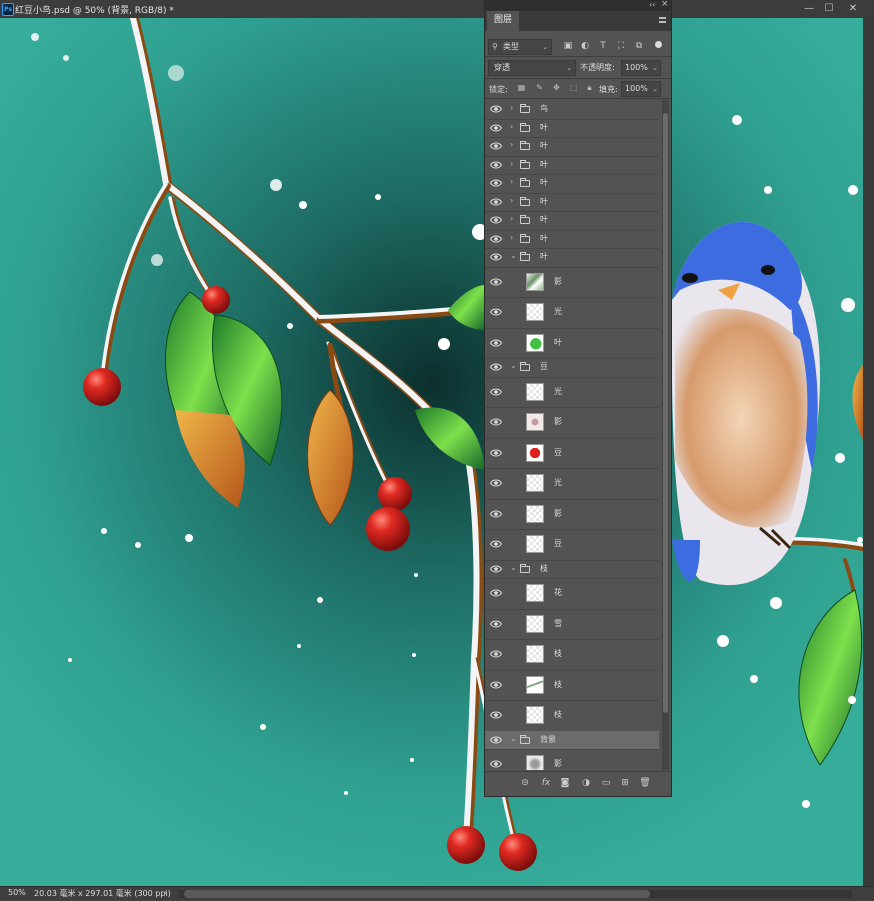  Describe the element at coordinates (556, 88) in the screenshot. I see `lock-position-icon: ✥` at that location.